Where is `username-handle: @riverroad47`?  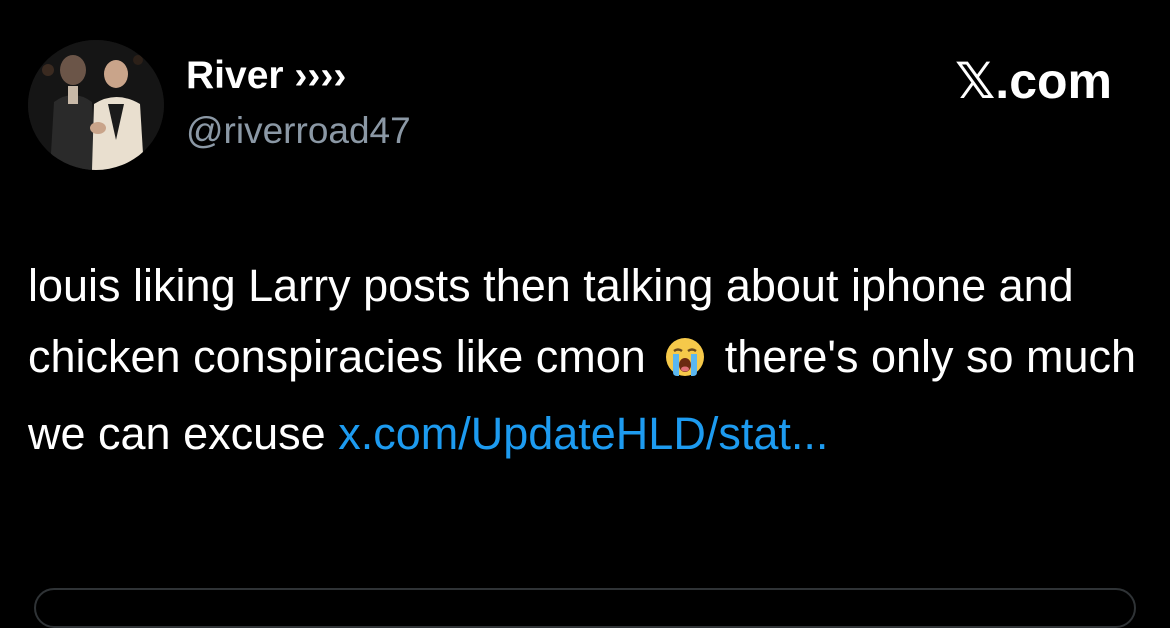
username-handle: @riverroad47 is located at coordinates (298, 131).